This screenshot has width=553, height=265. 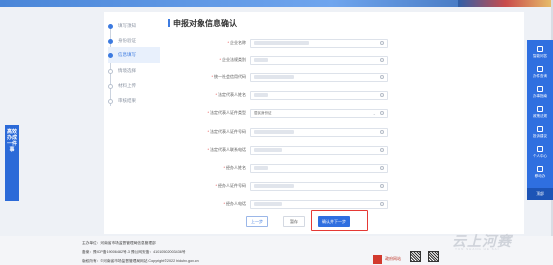 I want to click on field-agent-name: *经办人姓名, so click(x=320, y=168).